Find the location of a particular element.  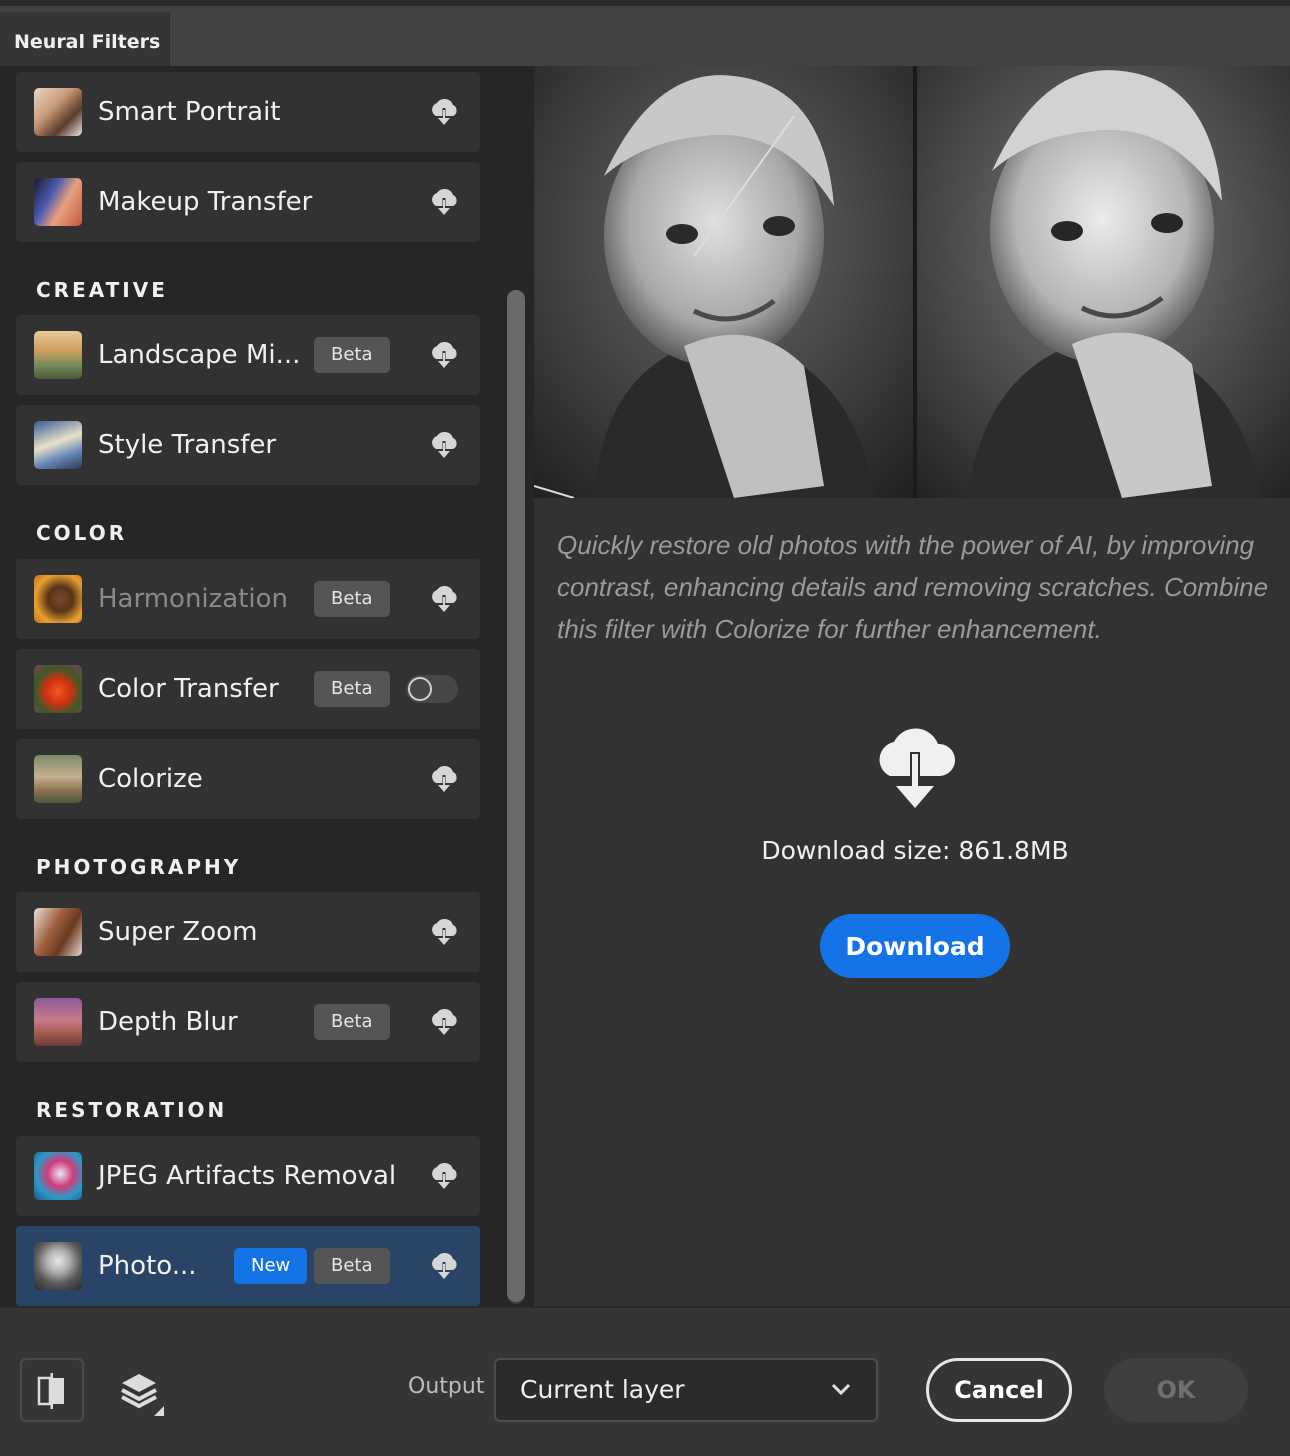

filter-item-style-transfer: Style Transfer is located at coordinates (248, 445).